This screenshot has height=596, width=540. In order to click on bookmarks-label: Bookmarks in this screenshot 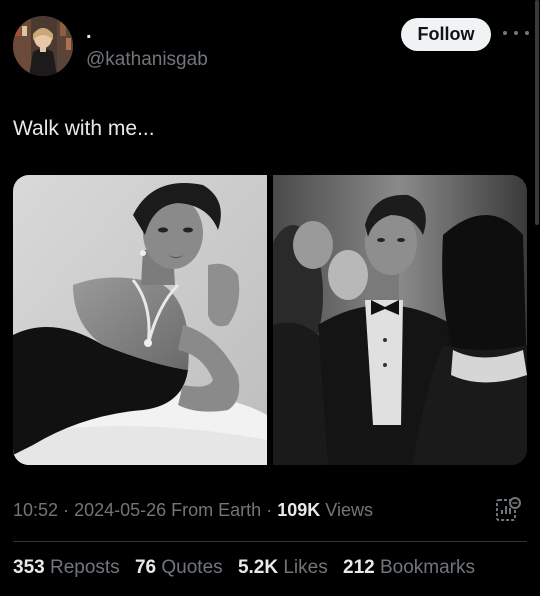, I will do `click(427, 567)`.